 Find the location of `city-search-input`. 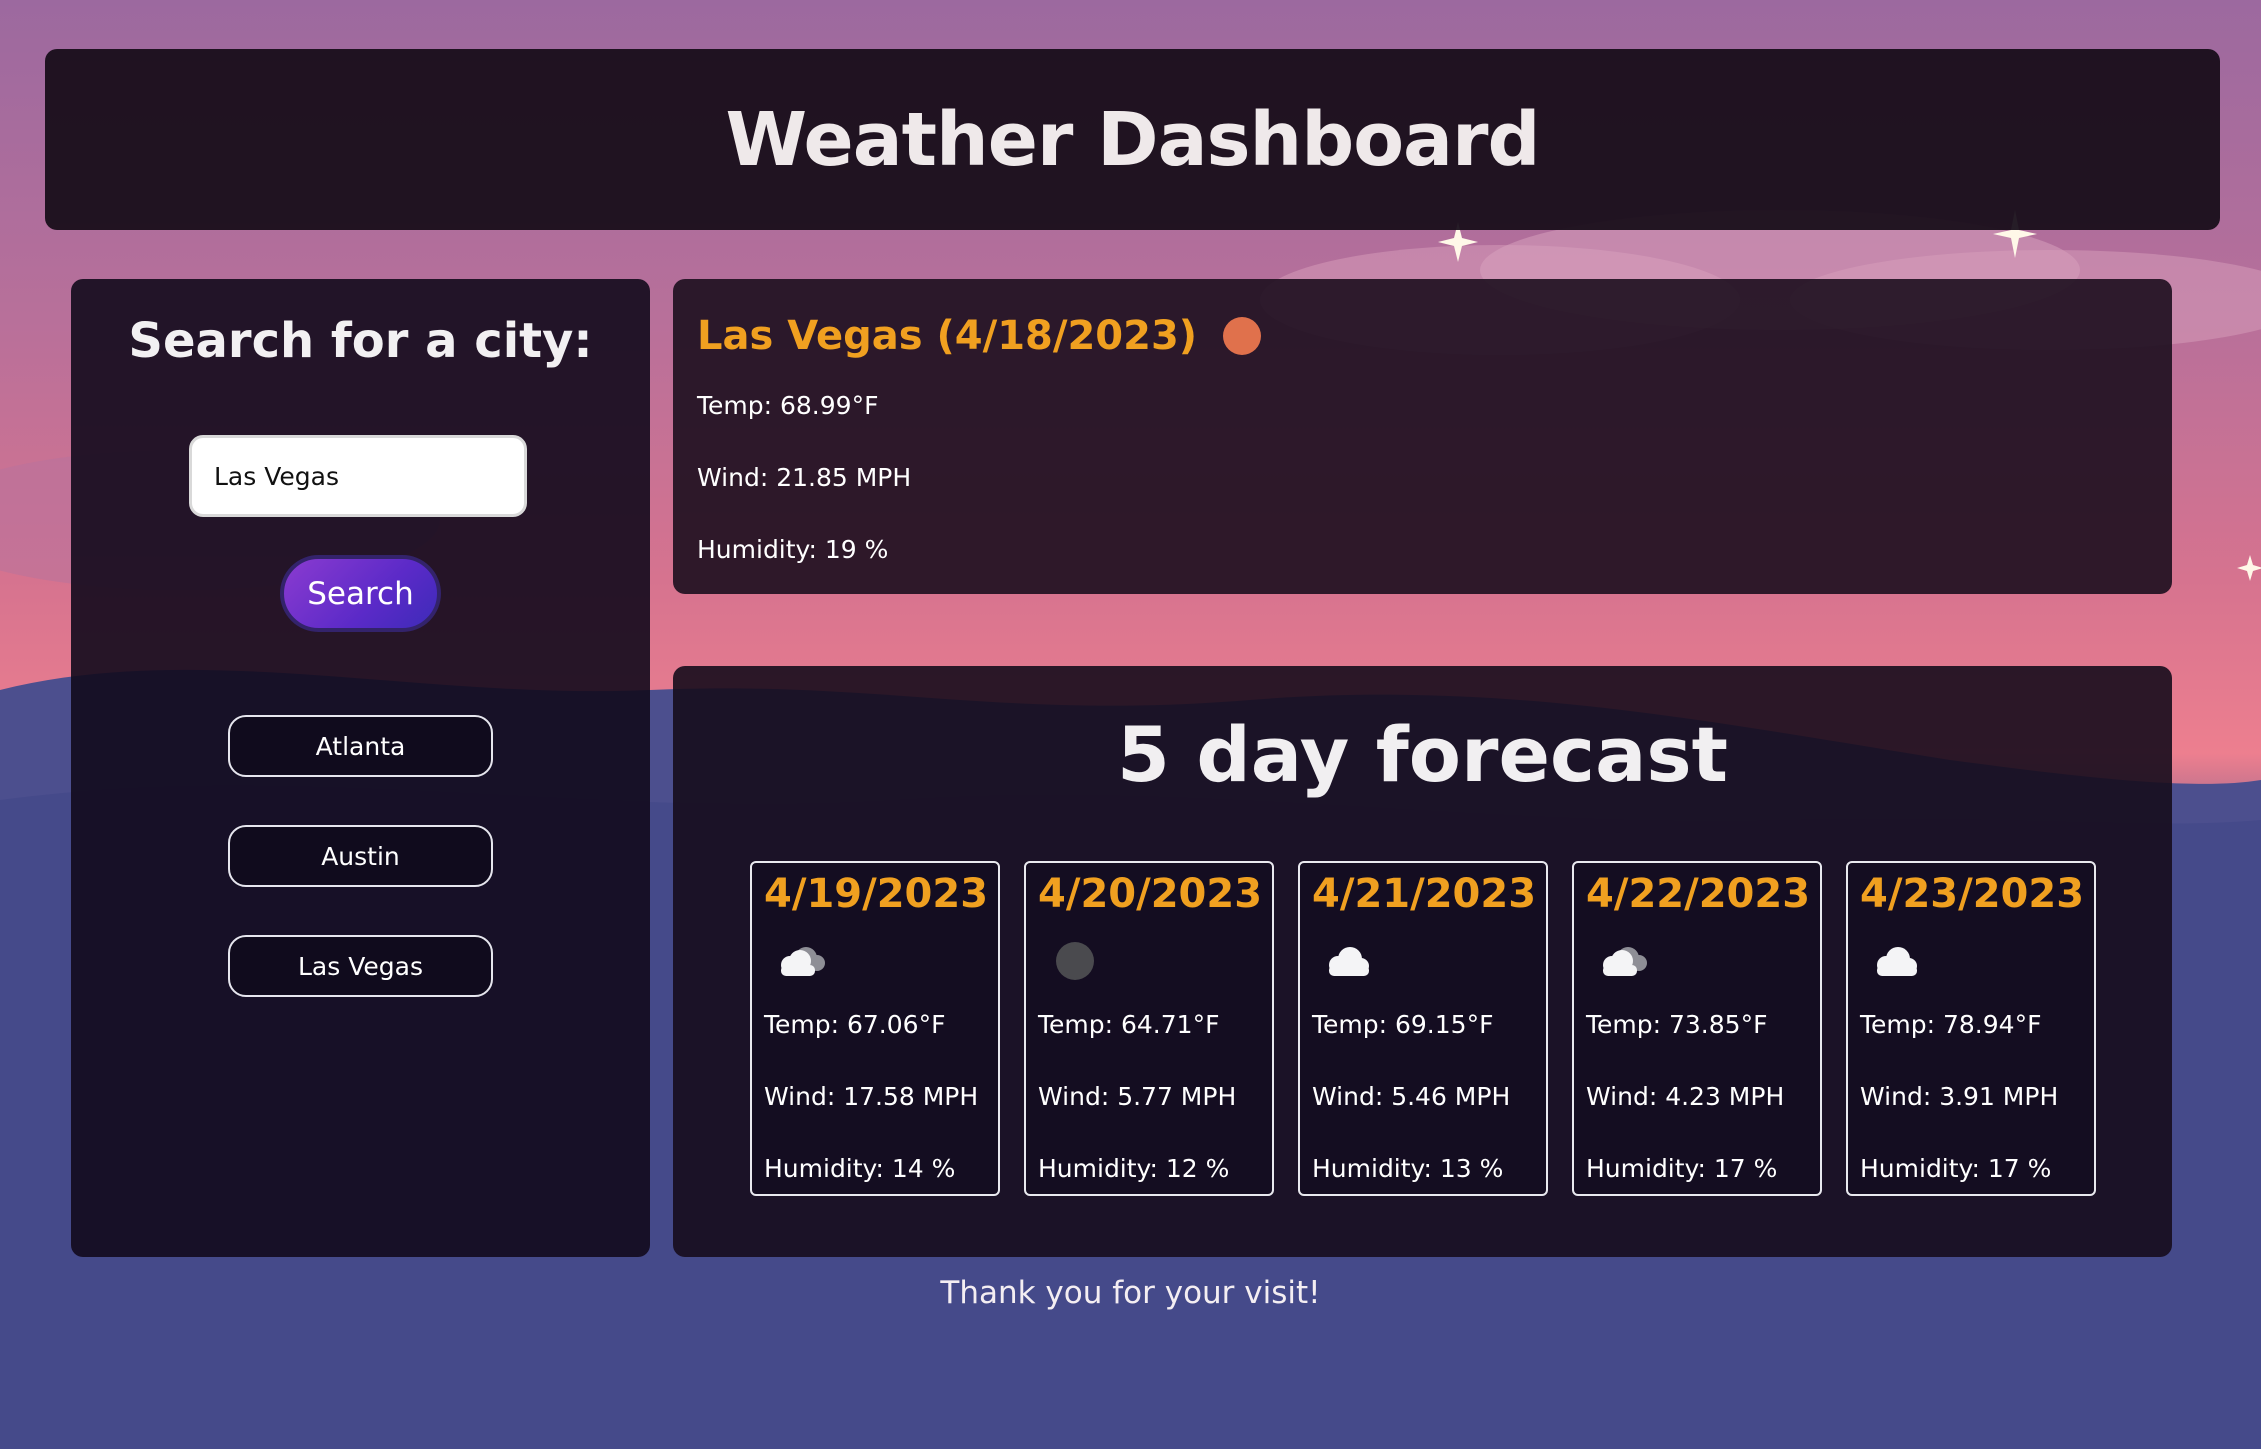

city-search-input is located at coordinates (358, 476).